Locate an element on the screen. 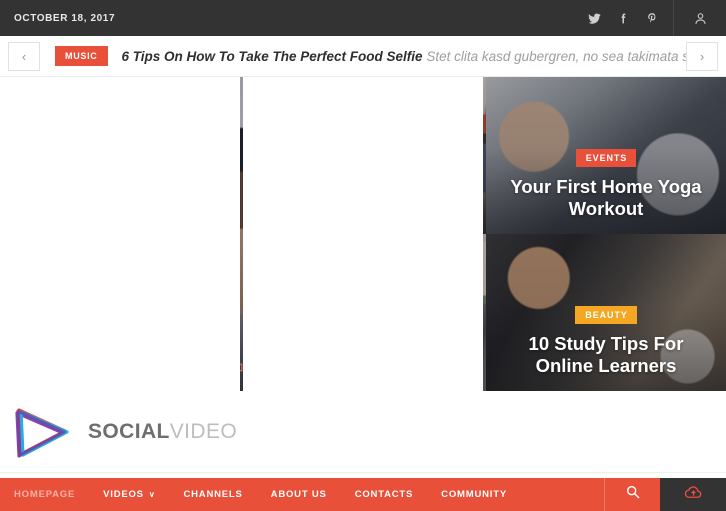 Image resolution: width=726 pixels, height=511 pixels. card-category-badge: EVENTS is located at coordinates (606, 158).